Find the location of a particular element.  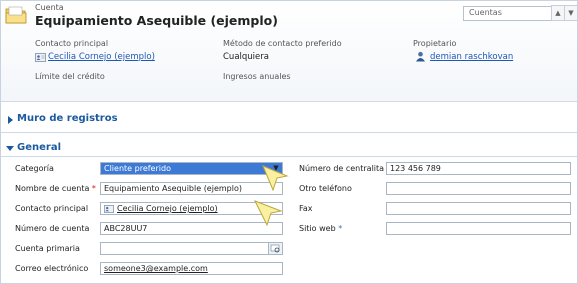

header-owner-label: Propietario is located at coordinates (435, 43).